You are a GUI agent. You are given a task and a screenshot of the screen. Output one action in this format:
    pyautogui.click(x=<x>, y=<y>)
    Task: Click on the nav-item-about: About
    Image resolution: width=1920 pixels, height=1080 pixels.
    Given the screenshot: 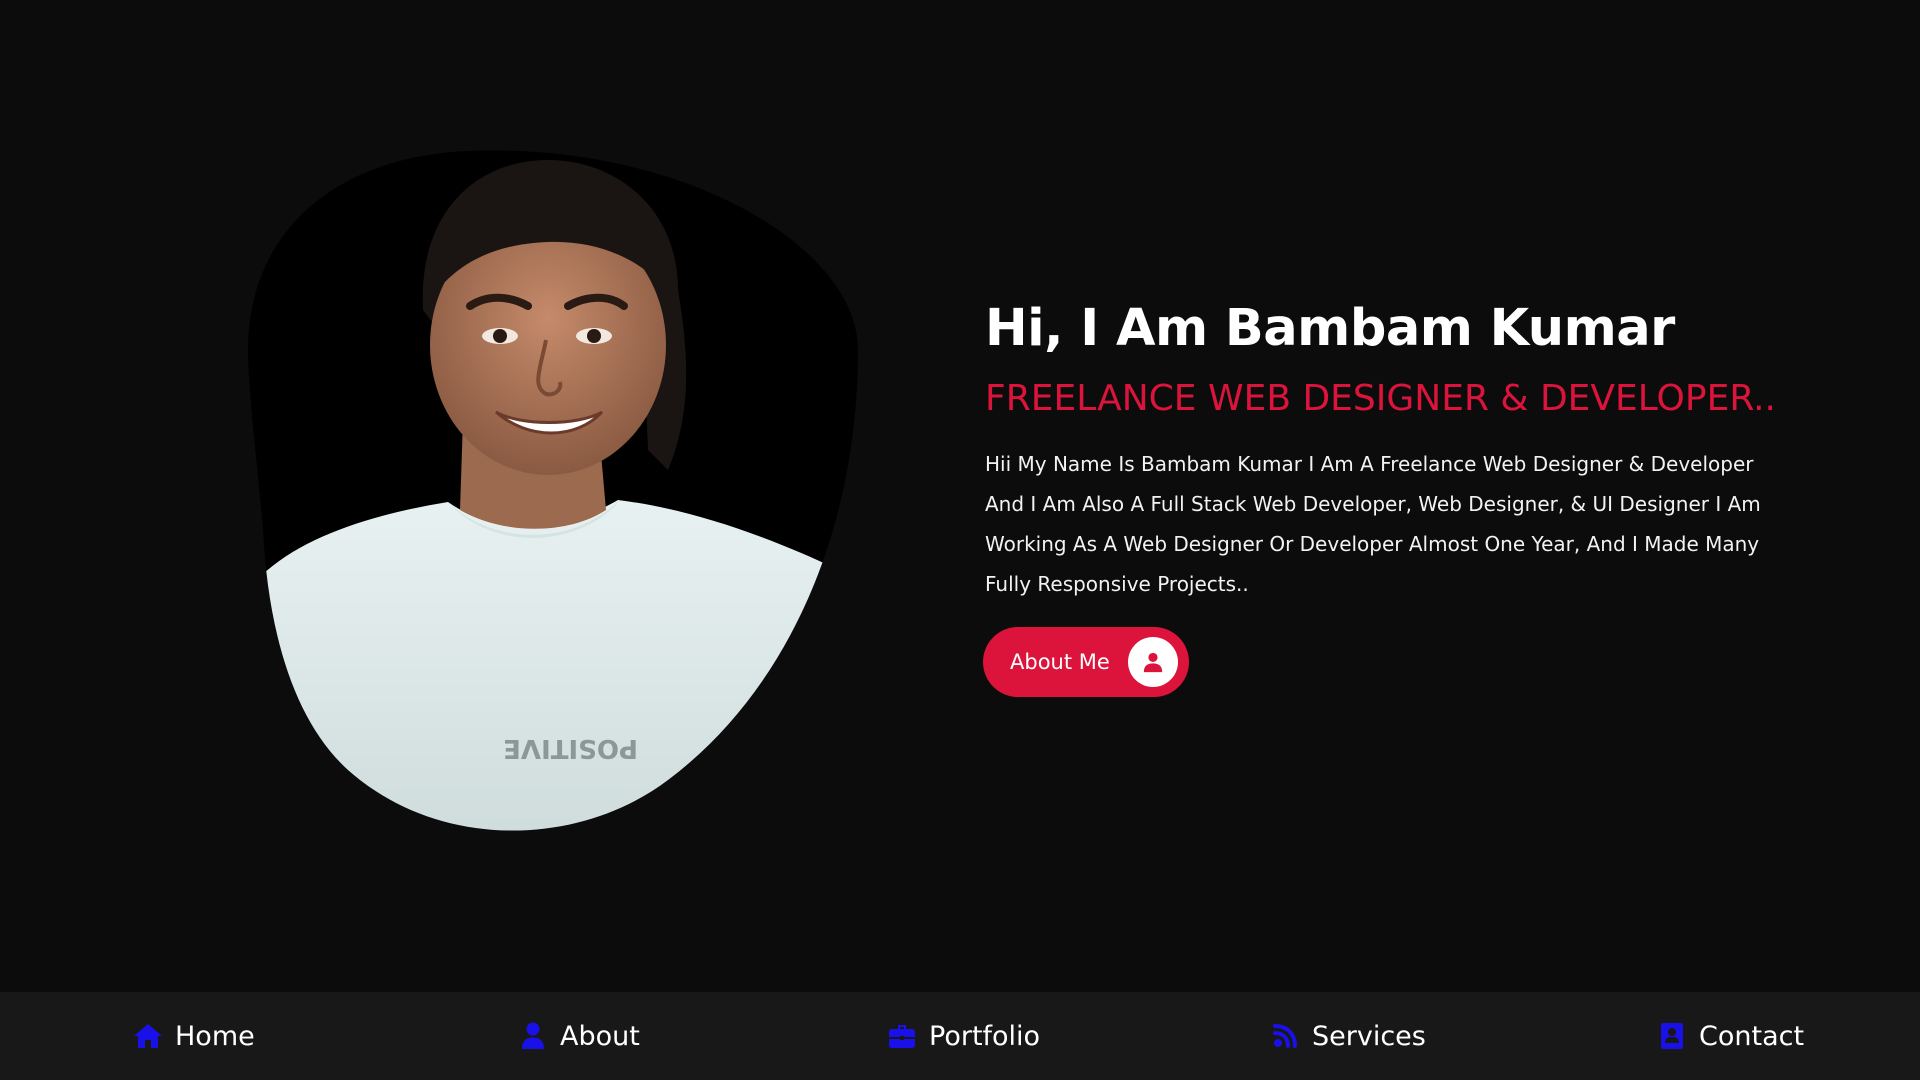 What is the action you would take?
    pyautogui.click(x=579, y=1036)
    